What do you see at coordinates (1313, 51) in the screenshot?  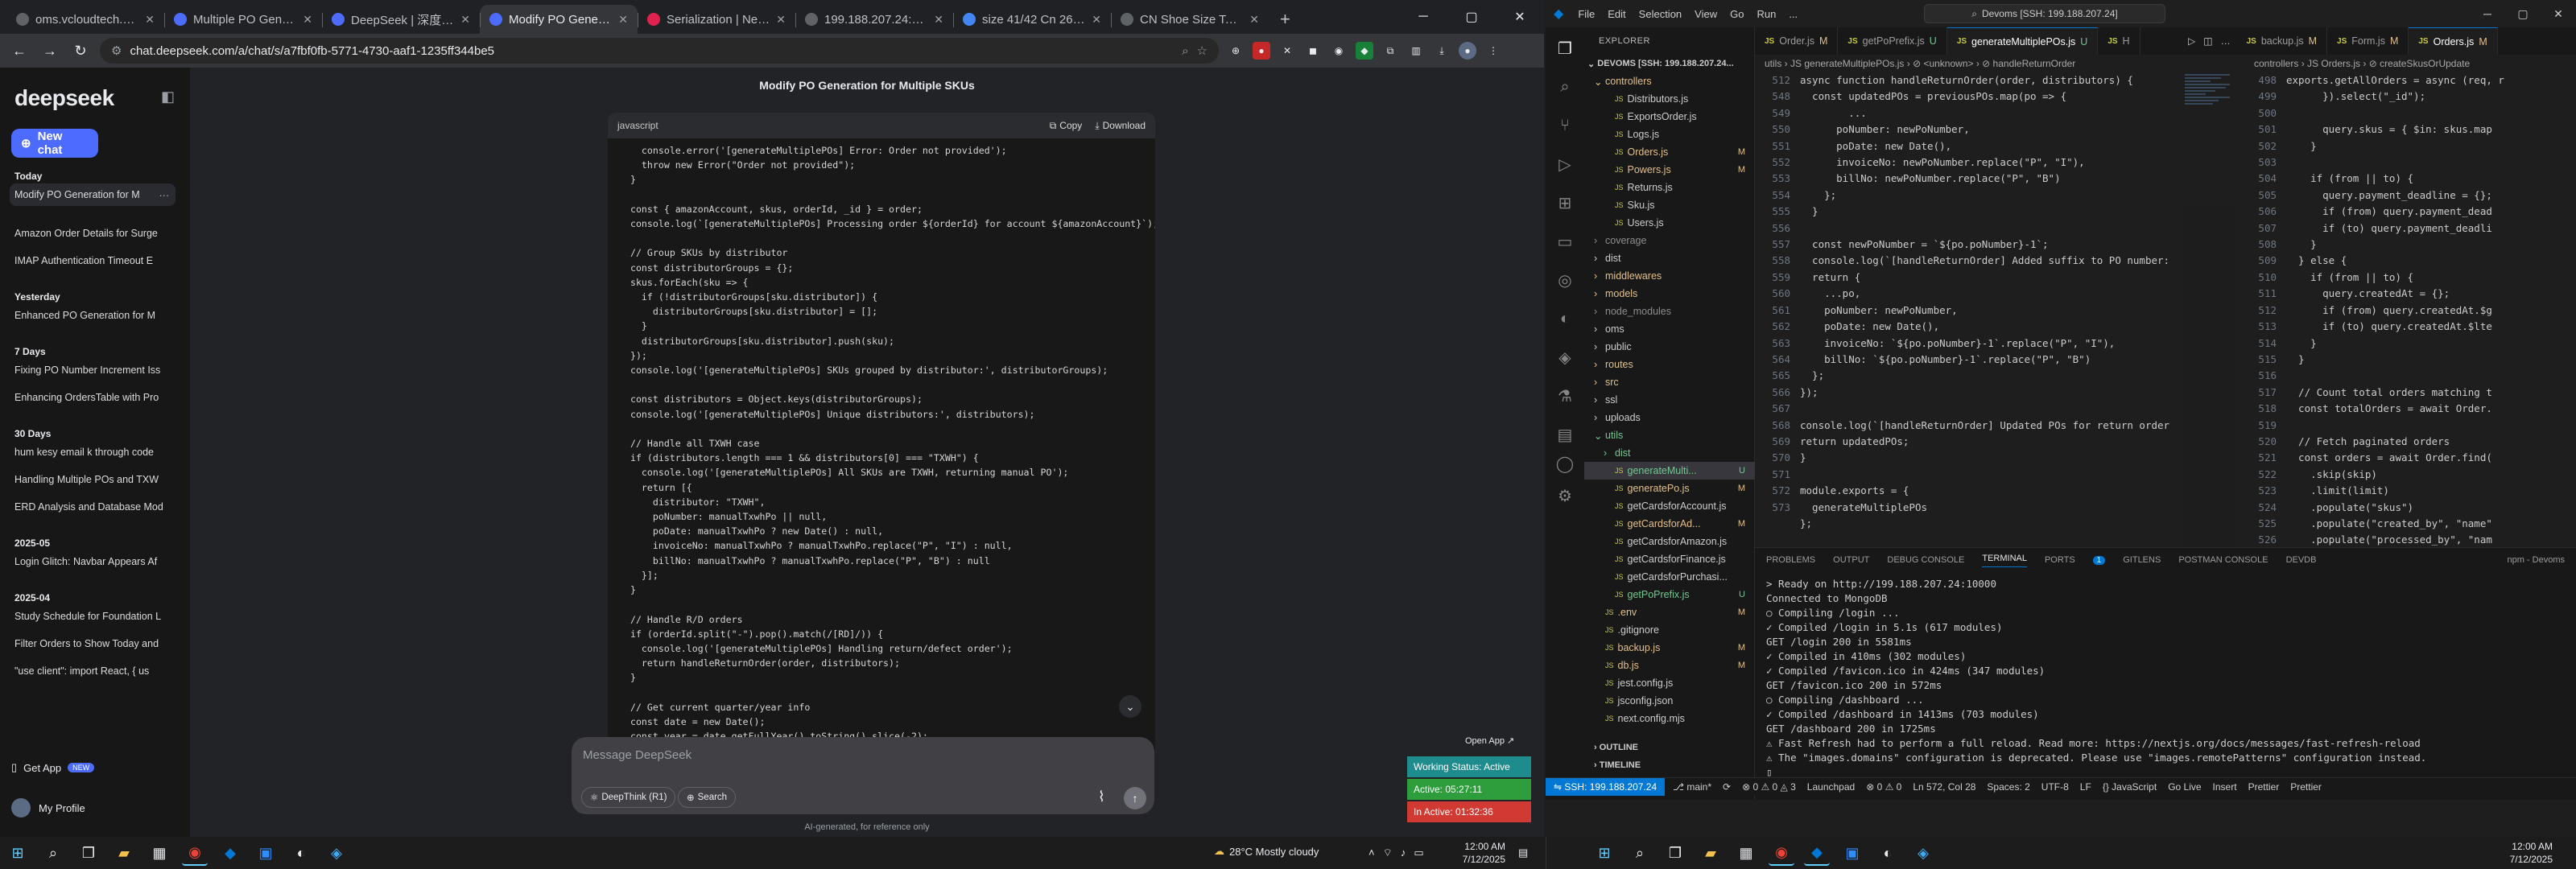 I see `extension-icon: ◼` at bounding box center [1313, 51].